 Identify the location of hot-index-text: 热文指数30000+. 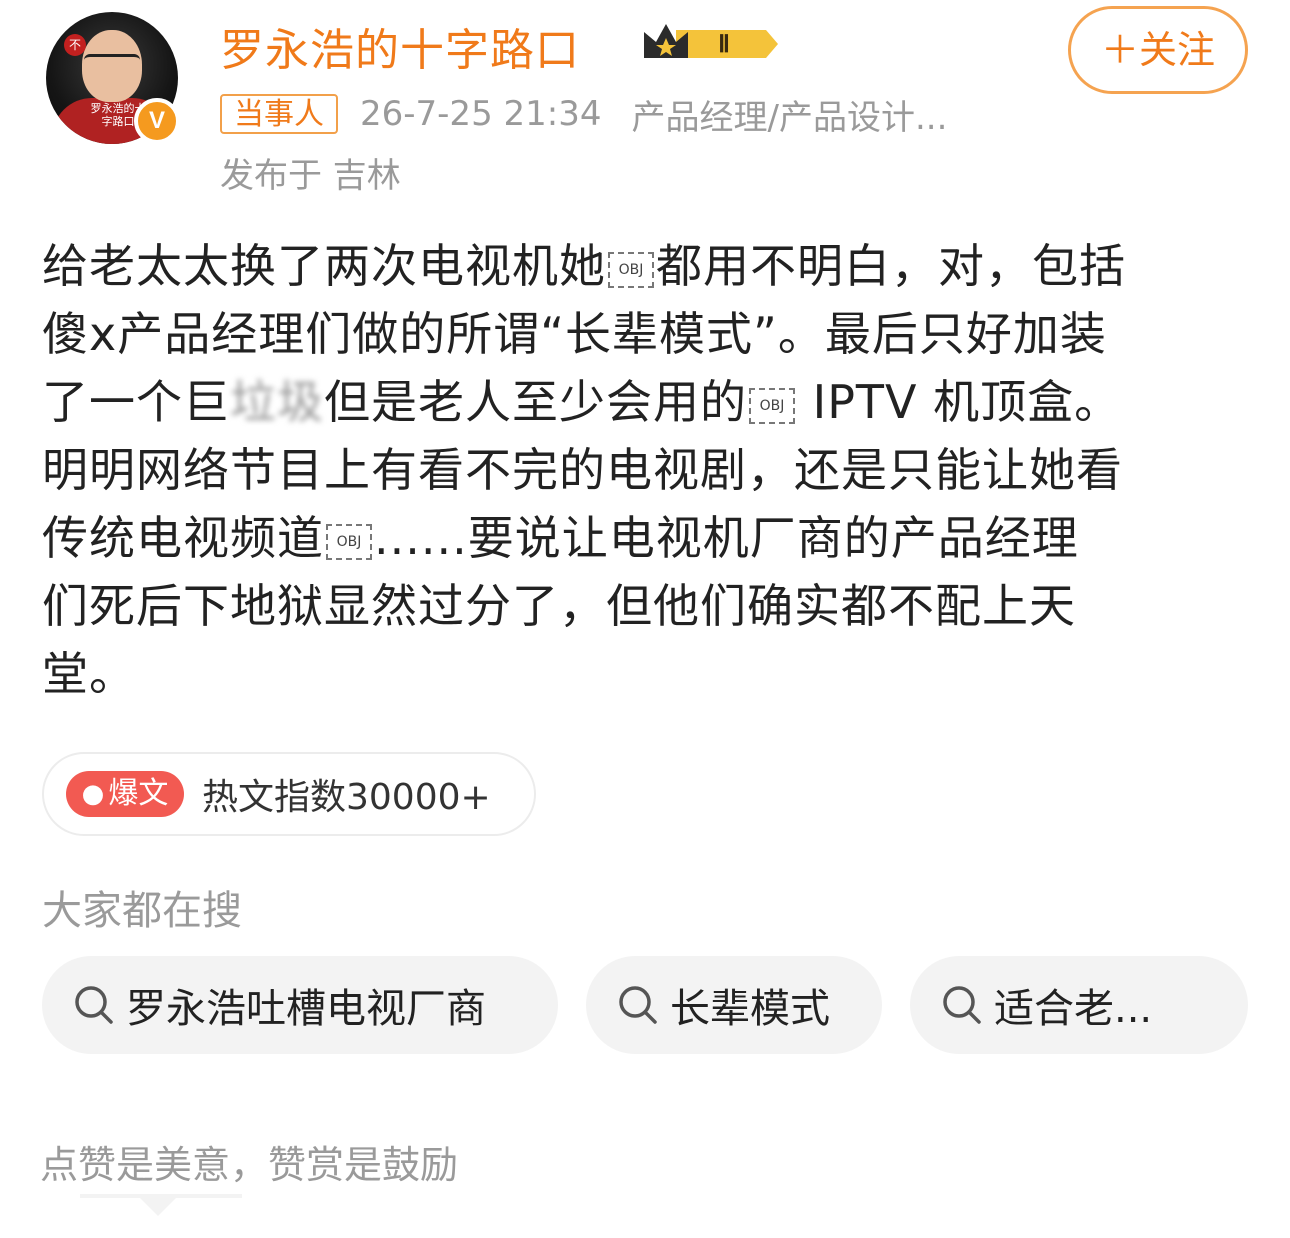
(346, 797).